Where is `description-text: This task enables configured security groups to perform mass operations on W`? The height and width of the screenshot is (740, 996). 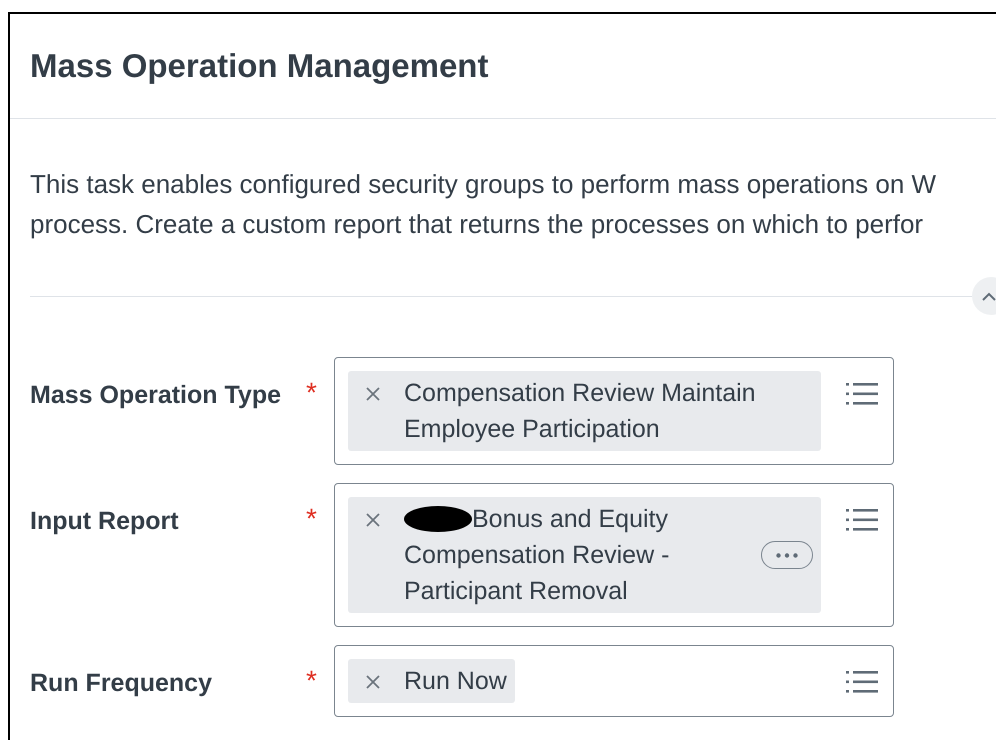
description-text: This task enables configured security groups to perform mass operations on W is located at coordinates (483, 184).